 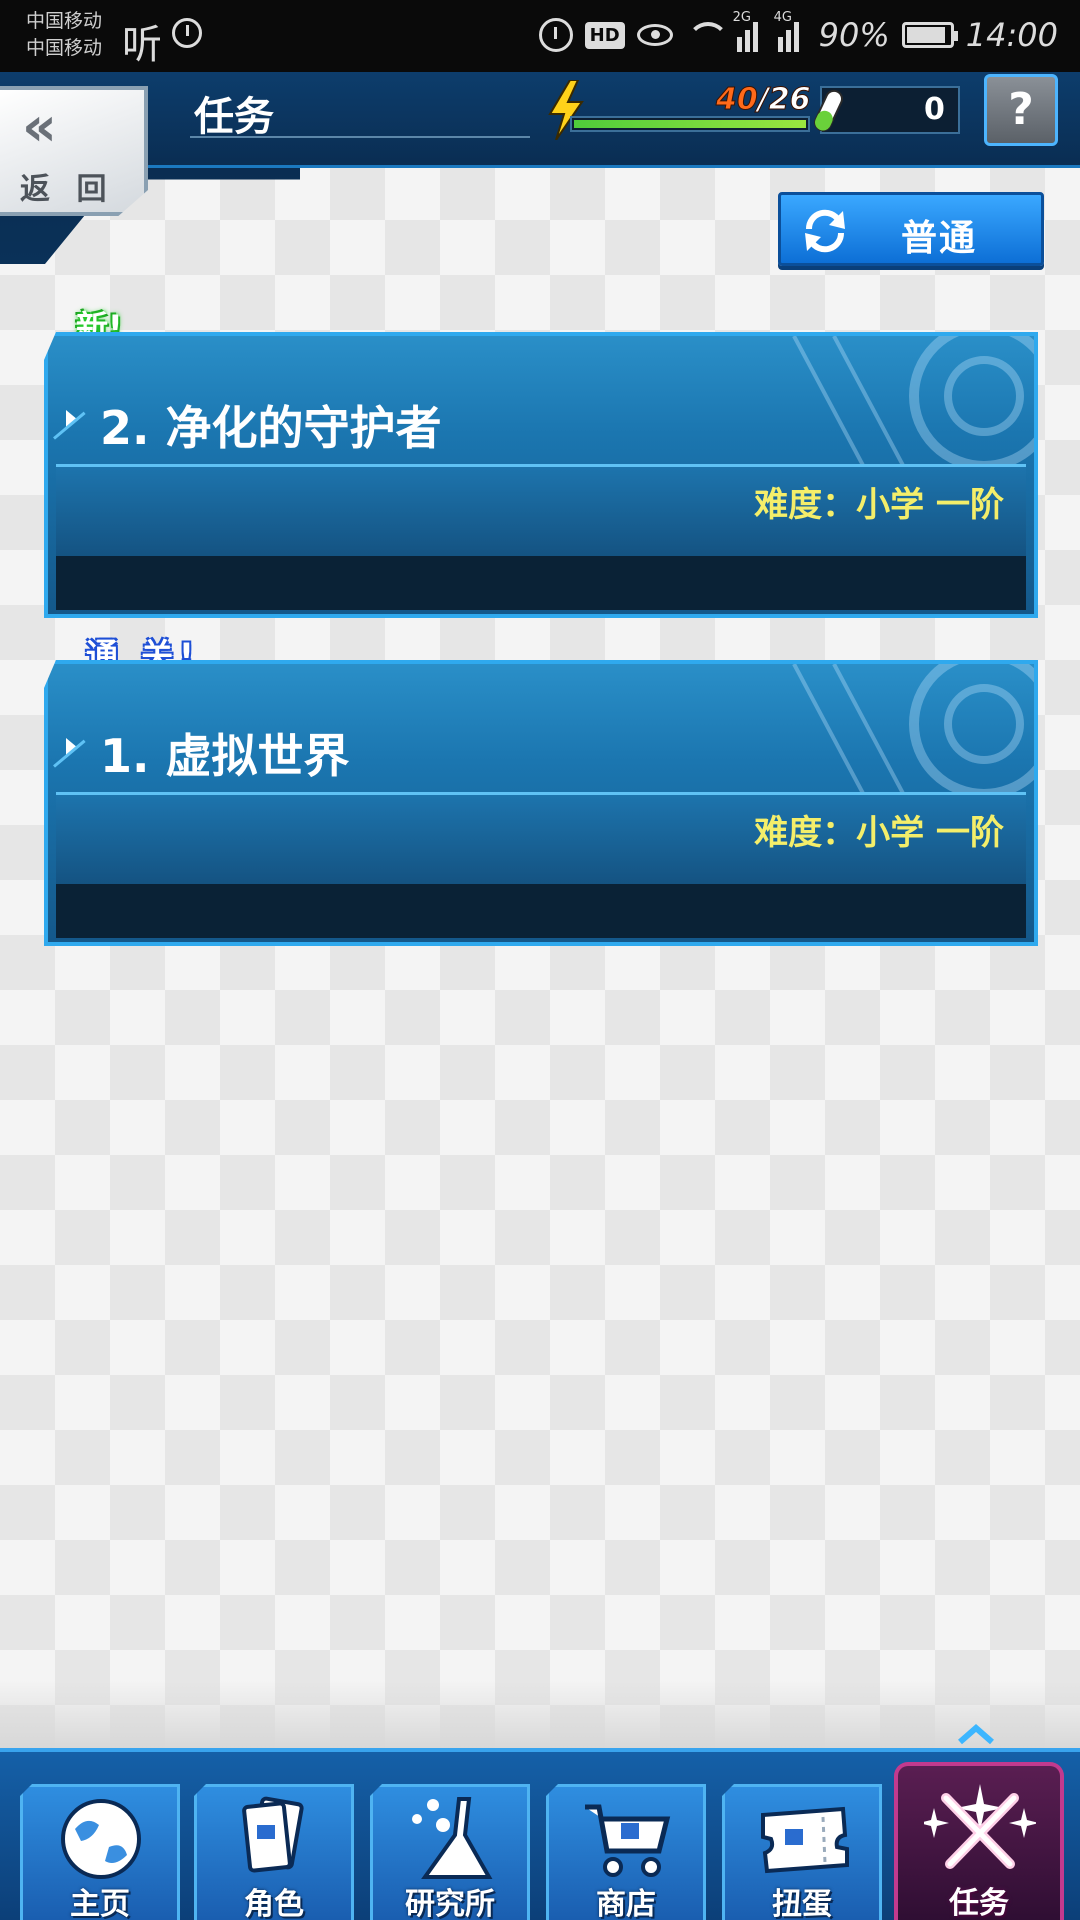 What do you see at coordinates (452, 1838) in the screenshot?
I see `lab-flask-icon` at bounding box center [452, 1838].